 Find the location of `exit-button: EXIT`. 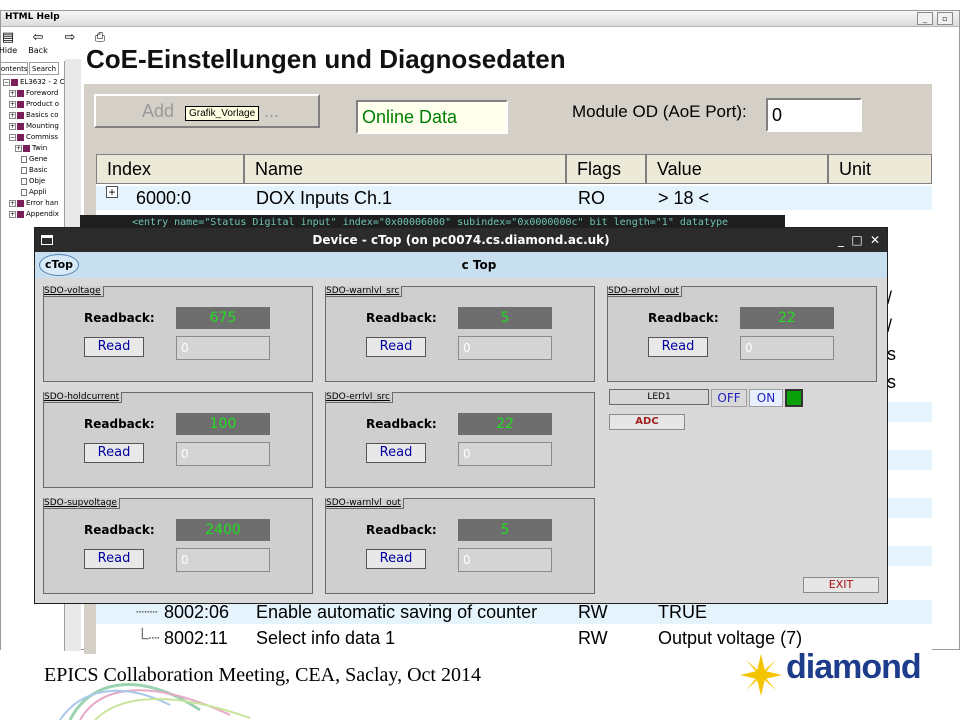

exit-button: EXIT is located at coordinates (841, 585).